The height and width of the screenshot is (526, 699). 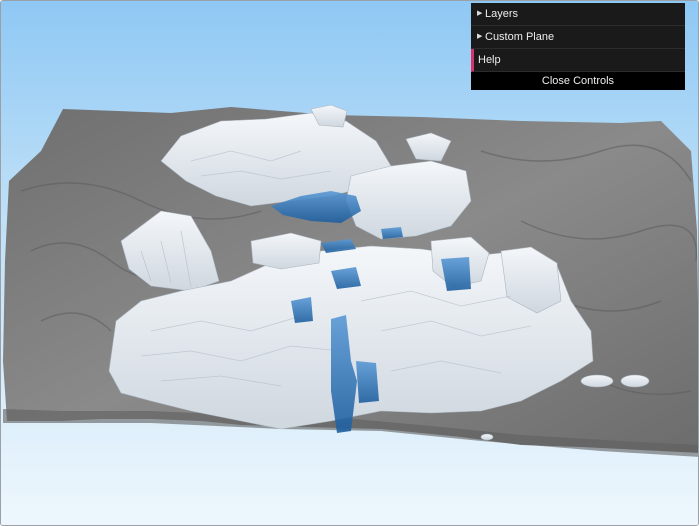 What do you see at coordinates (578, 37) in the screenshot?
I see `custom-plane-folder: ▶ Custom Plane` at bounding box center [578, 37].